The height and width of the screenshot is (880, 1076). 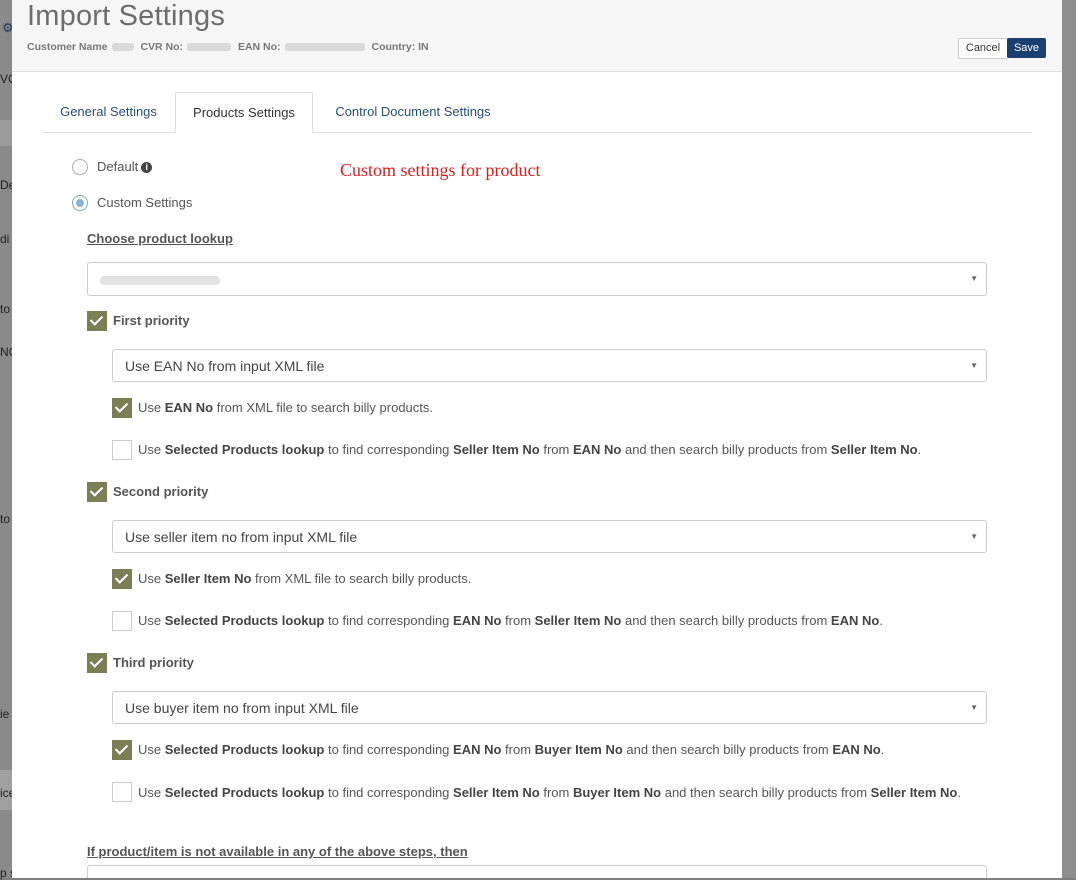 I want to click on tab-general-settings: General Settings, so click(x=108, y=112).